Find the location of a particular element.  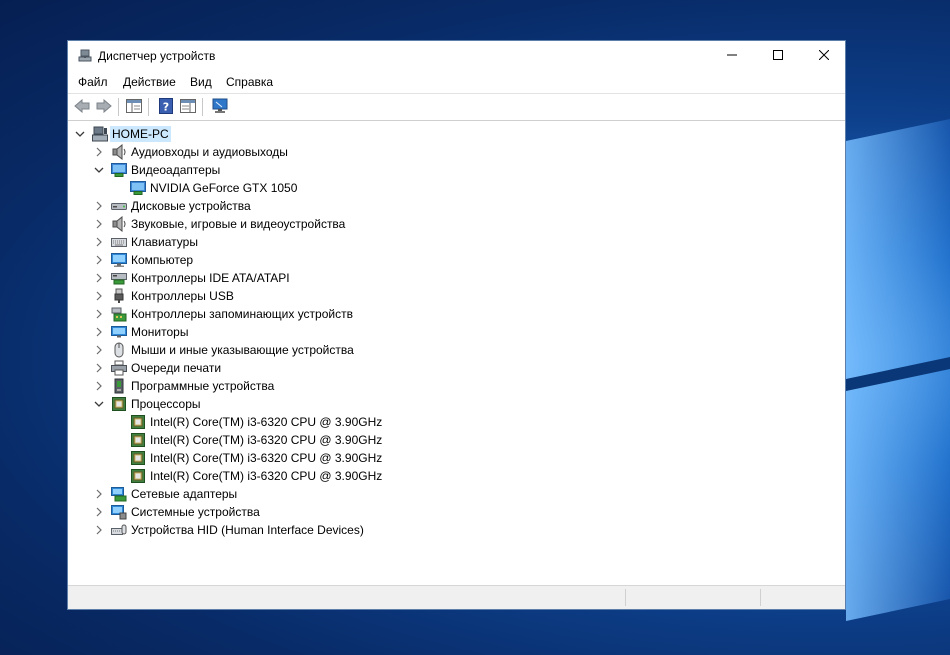

menu-view: Вид is located at coordinates (201, 82).